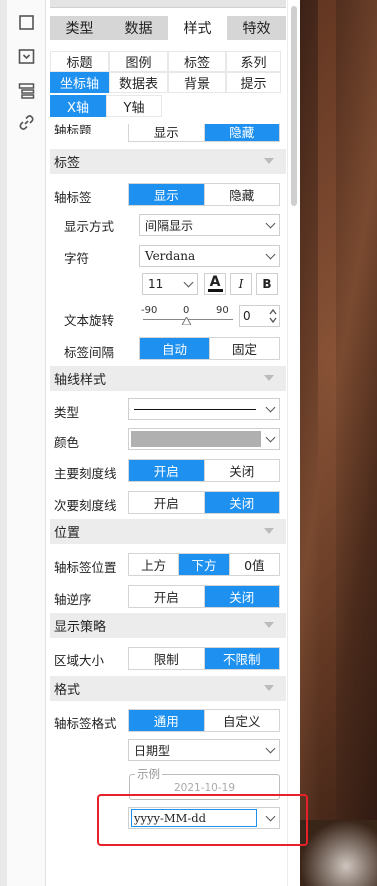 Image resolution: width=377 pixels, height=886 pixels. I want to click on section-position-title: 位置, so click(67, 533).